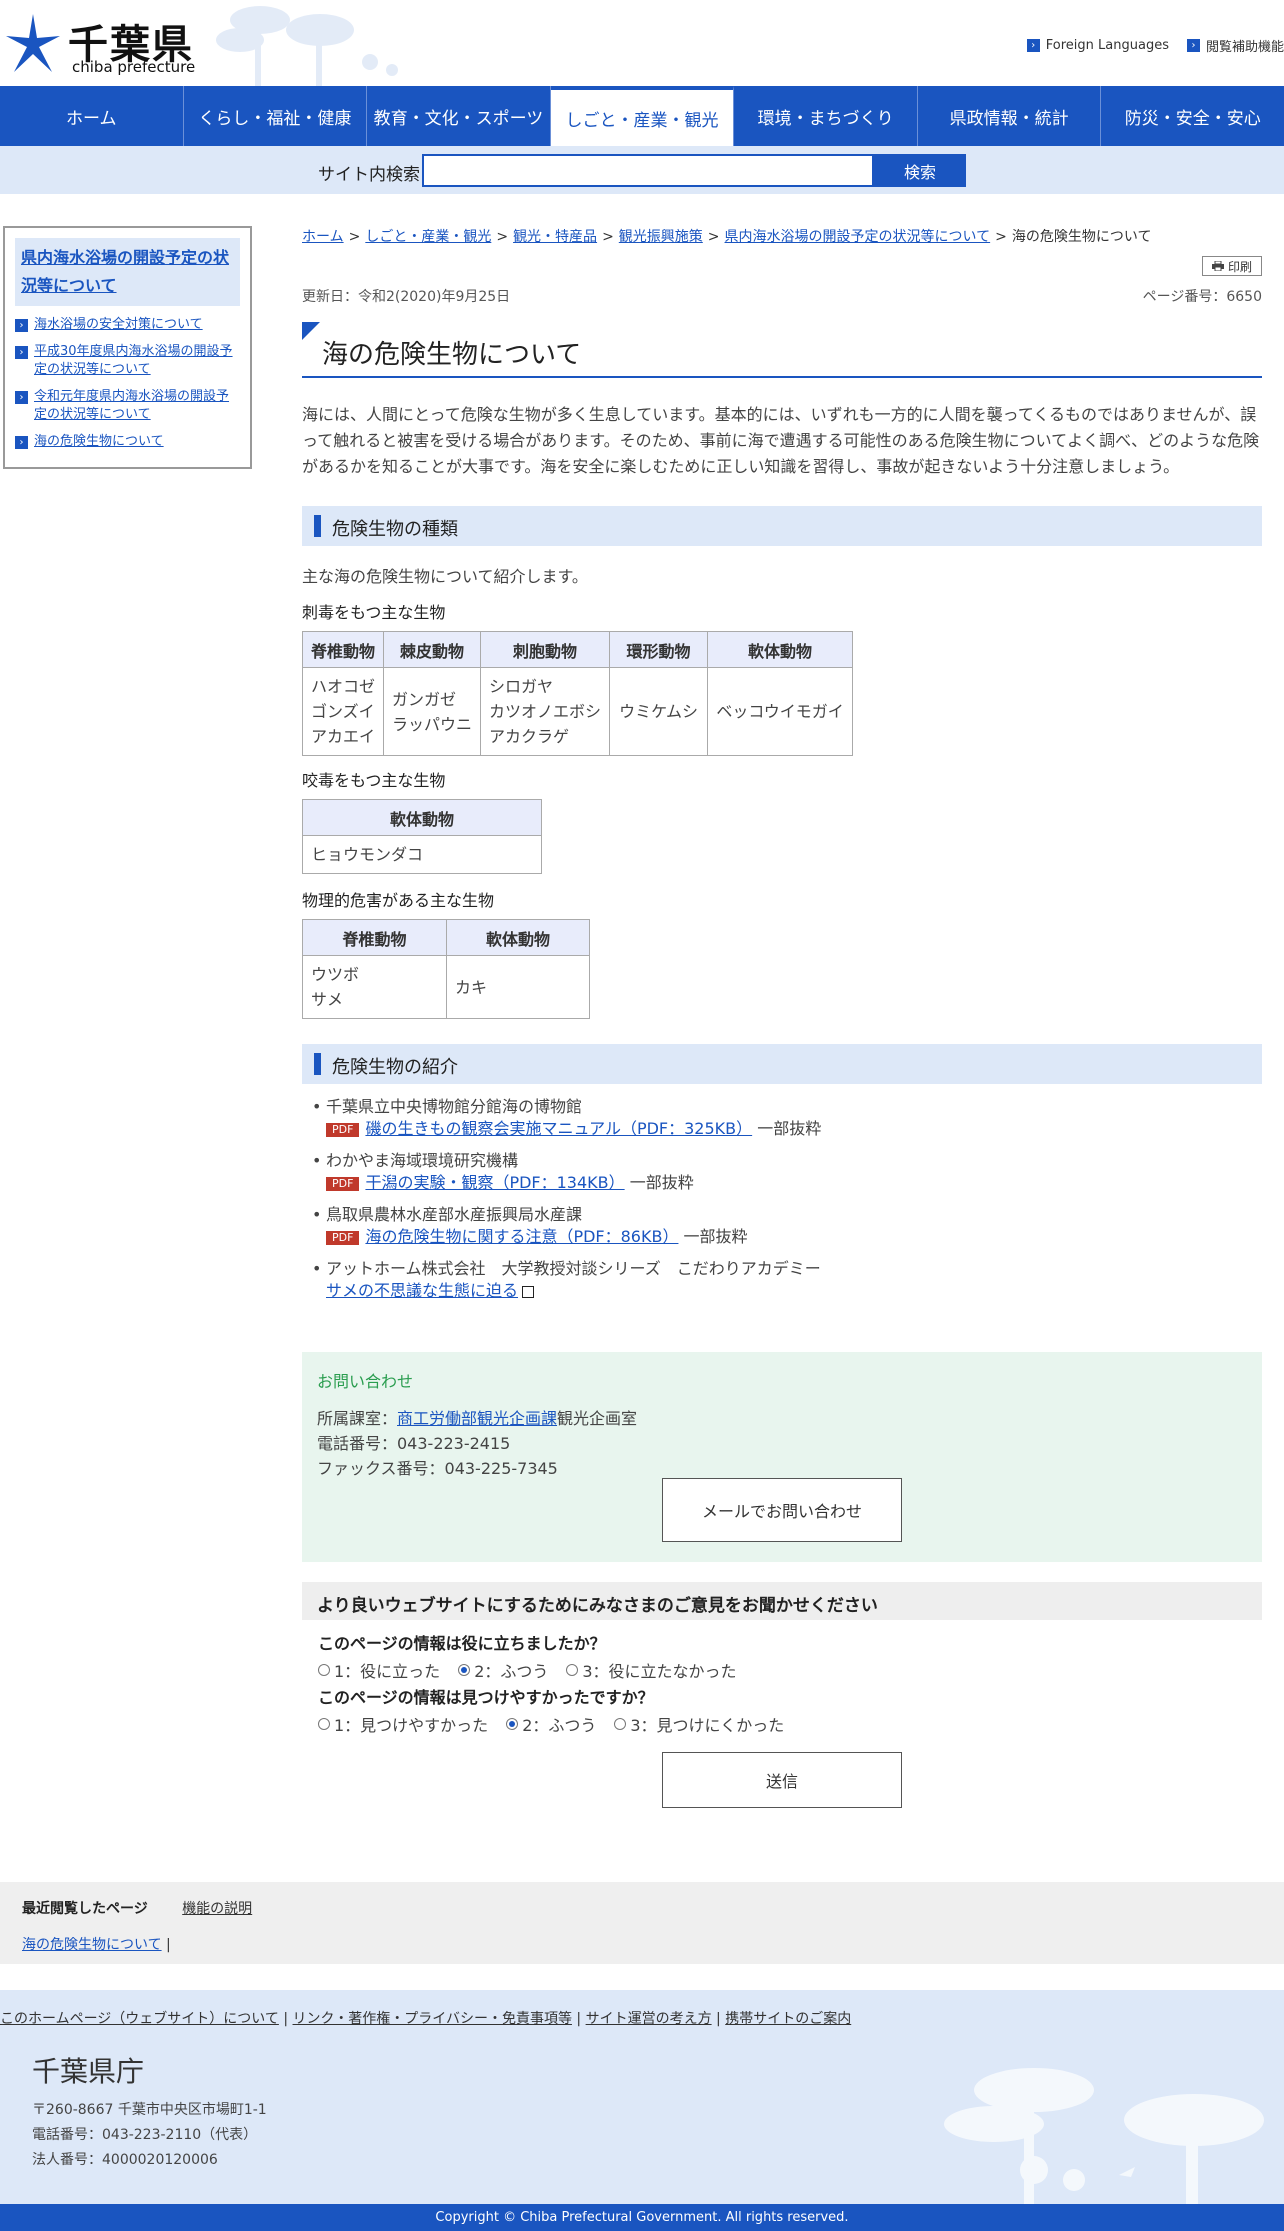 The width and height of the screenshot is (1284, 2231). I want to click on biting-table: 軟体動物 ヒョウモンダコ, so click(422, 836).